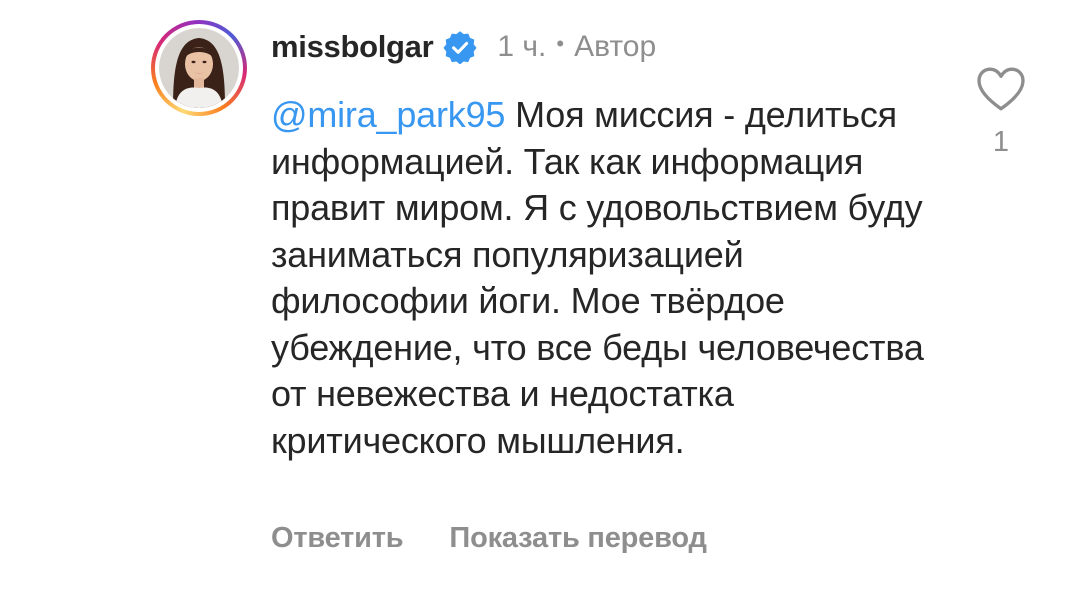 This screenshot has height=611, width=1080. I want to click on avatar, so click(199, 68).